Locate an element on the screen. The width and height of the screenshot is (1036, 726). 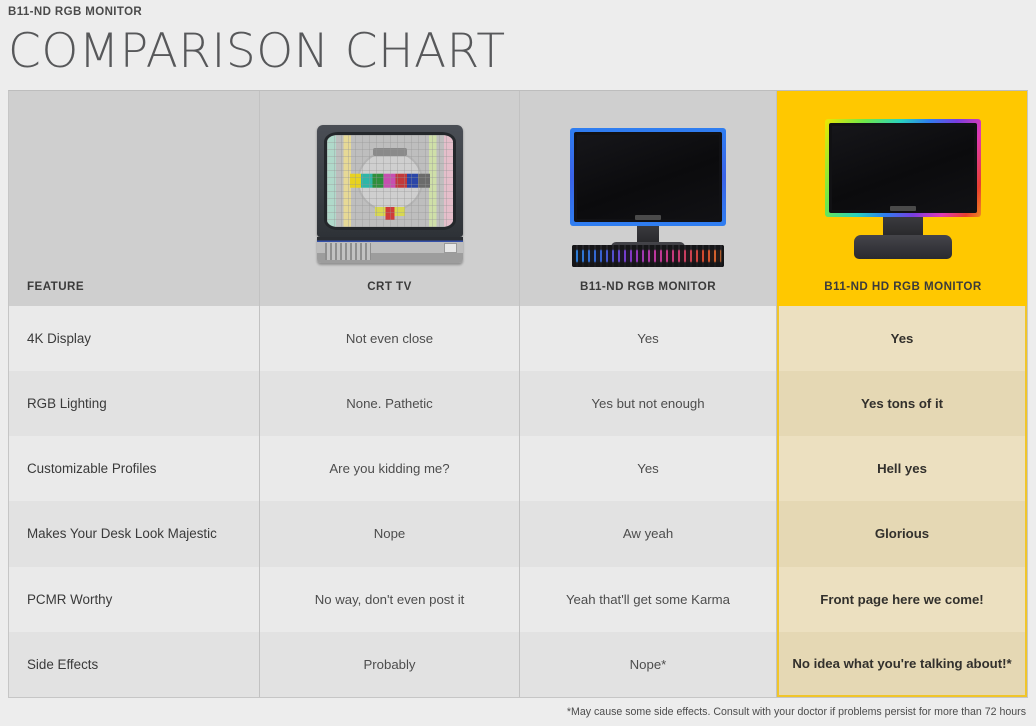
cell-hd-rgb-monitor: Glorious is located at coordinates (902, 534).